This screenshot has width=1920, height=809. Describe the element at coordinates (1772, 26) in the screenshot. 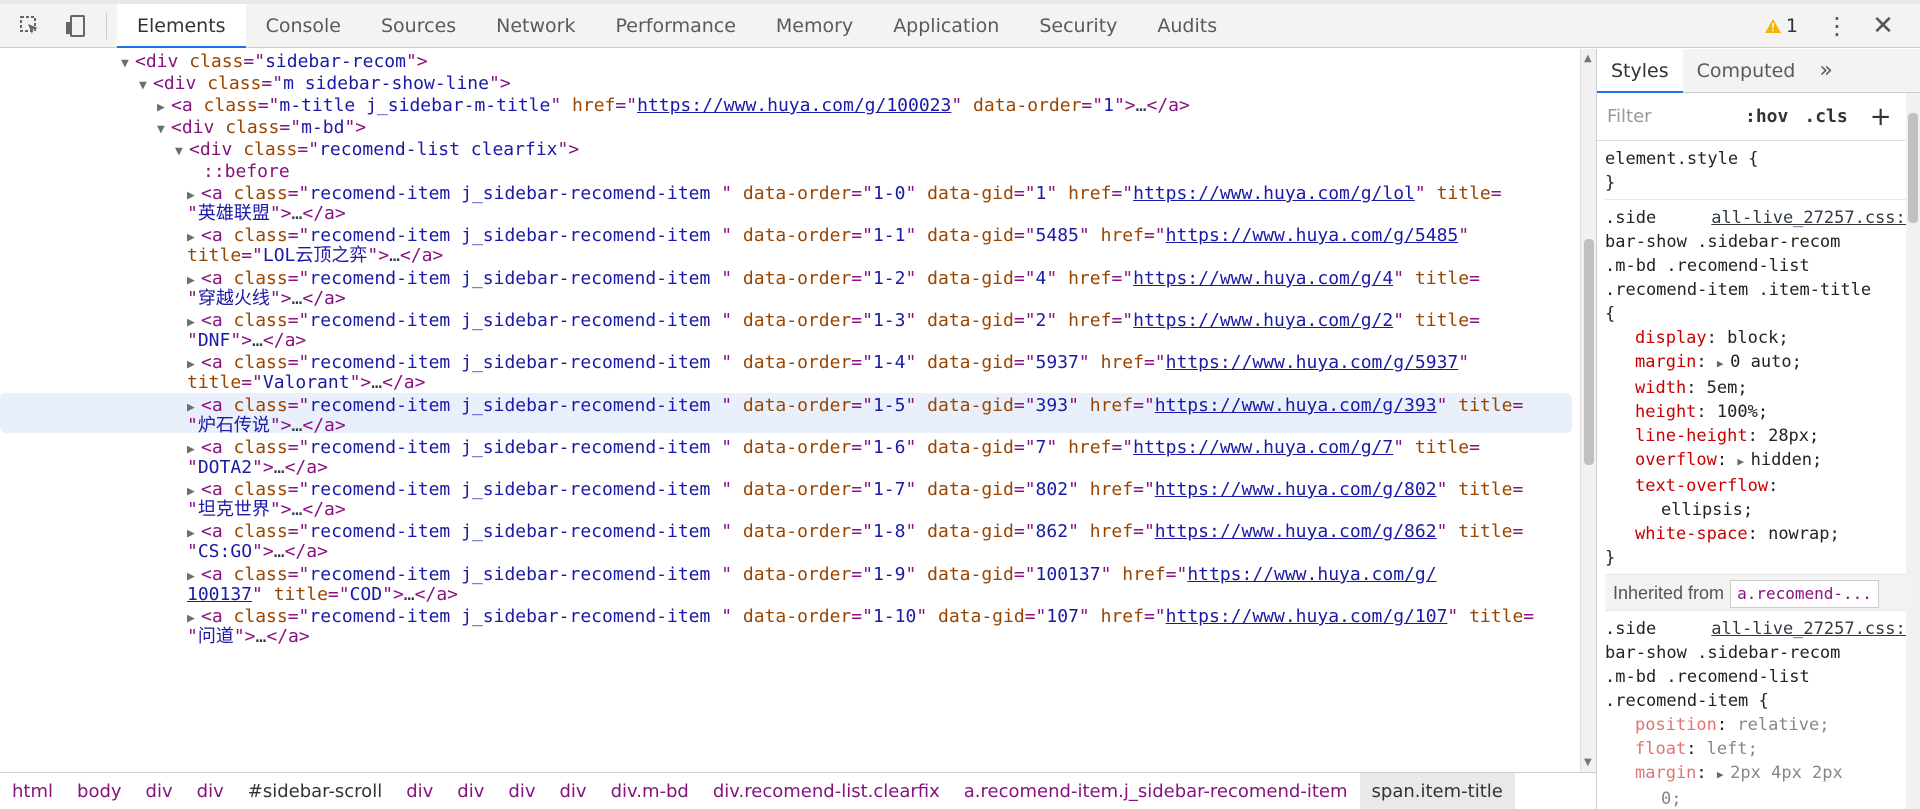

I see `warning-icon` at that location.